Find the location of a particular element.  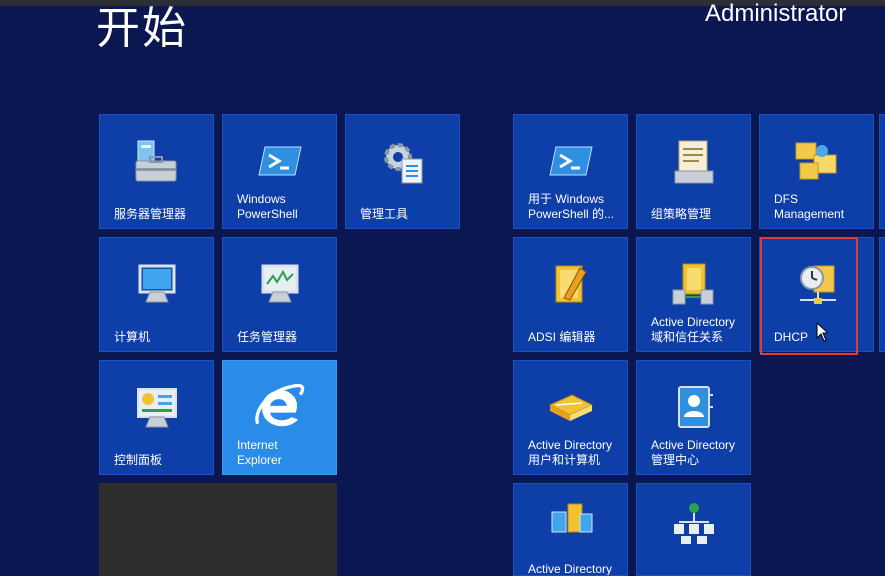

tile-label: Active Directory 管理中心 is located at coordinates (693, 452).